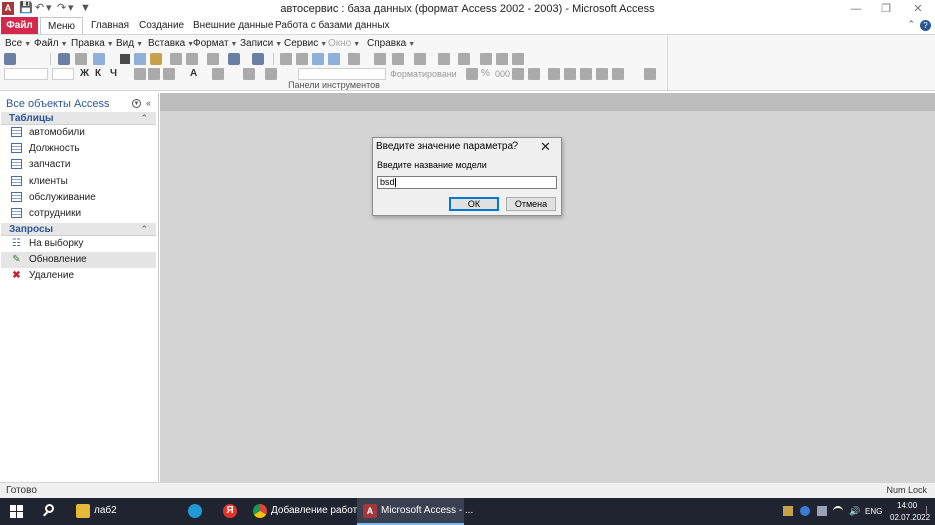 This screenshot has width=935, height=525. What do you see at coordinates (26, 74) in the screenshot?
I see `font-dropdown` at bounding box center [26, 74].